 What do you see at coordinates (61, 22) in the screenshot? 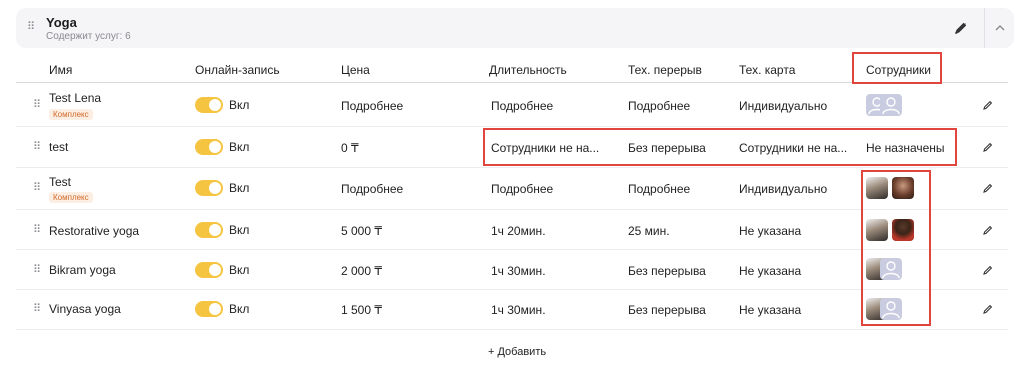
I see `group-title: Yoga` at bounding box center [61, 22].